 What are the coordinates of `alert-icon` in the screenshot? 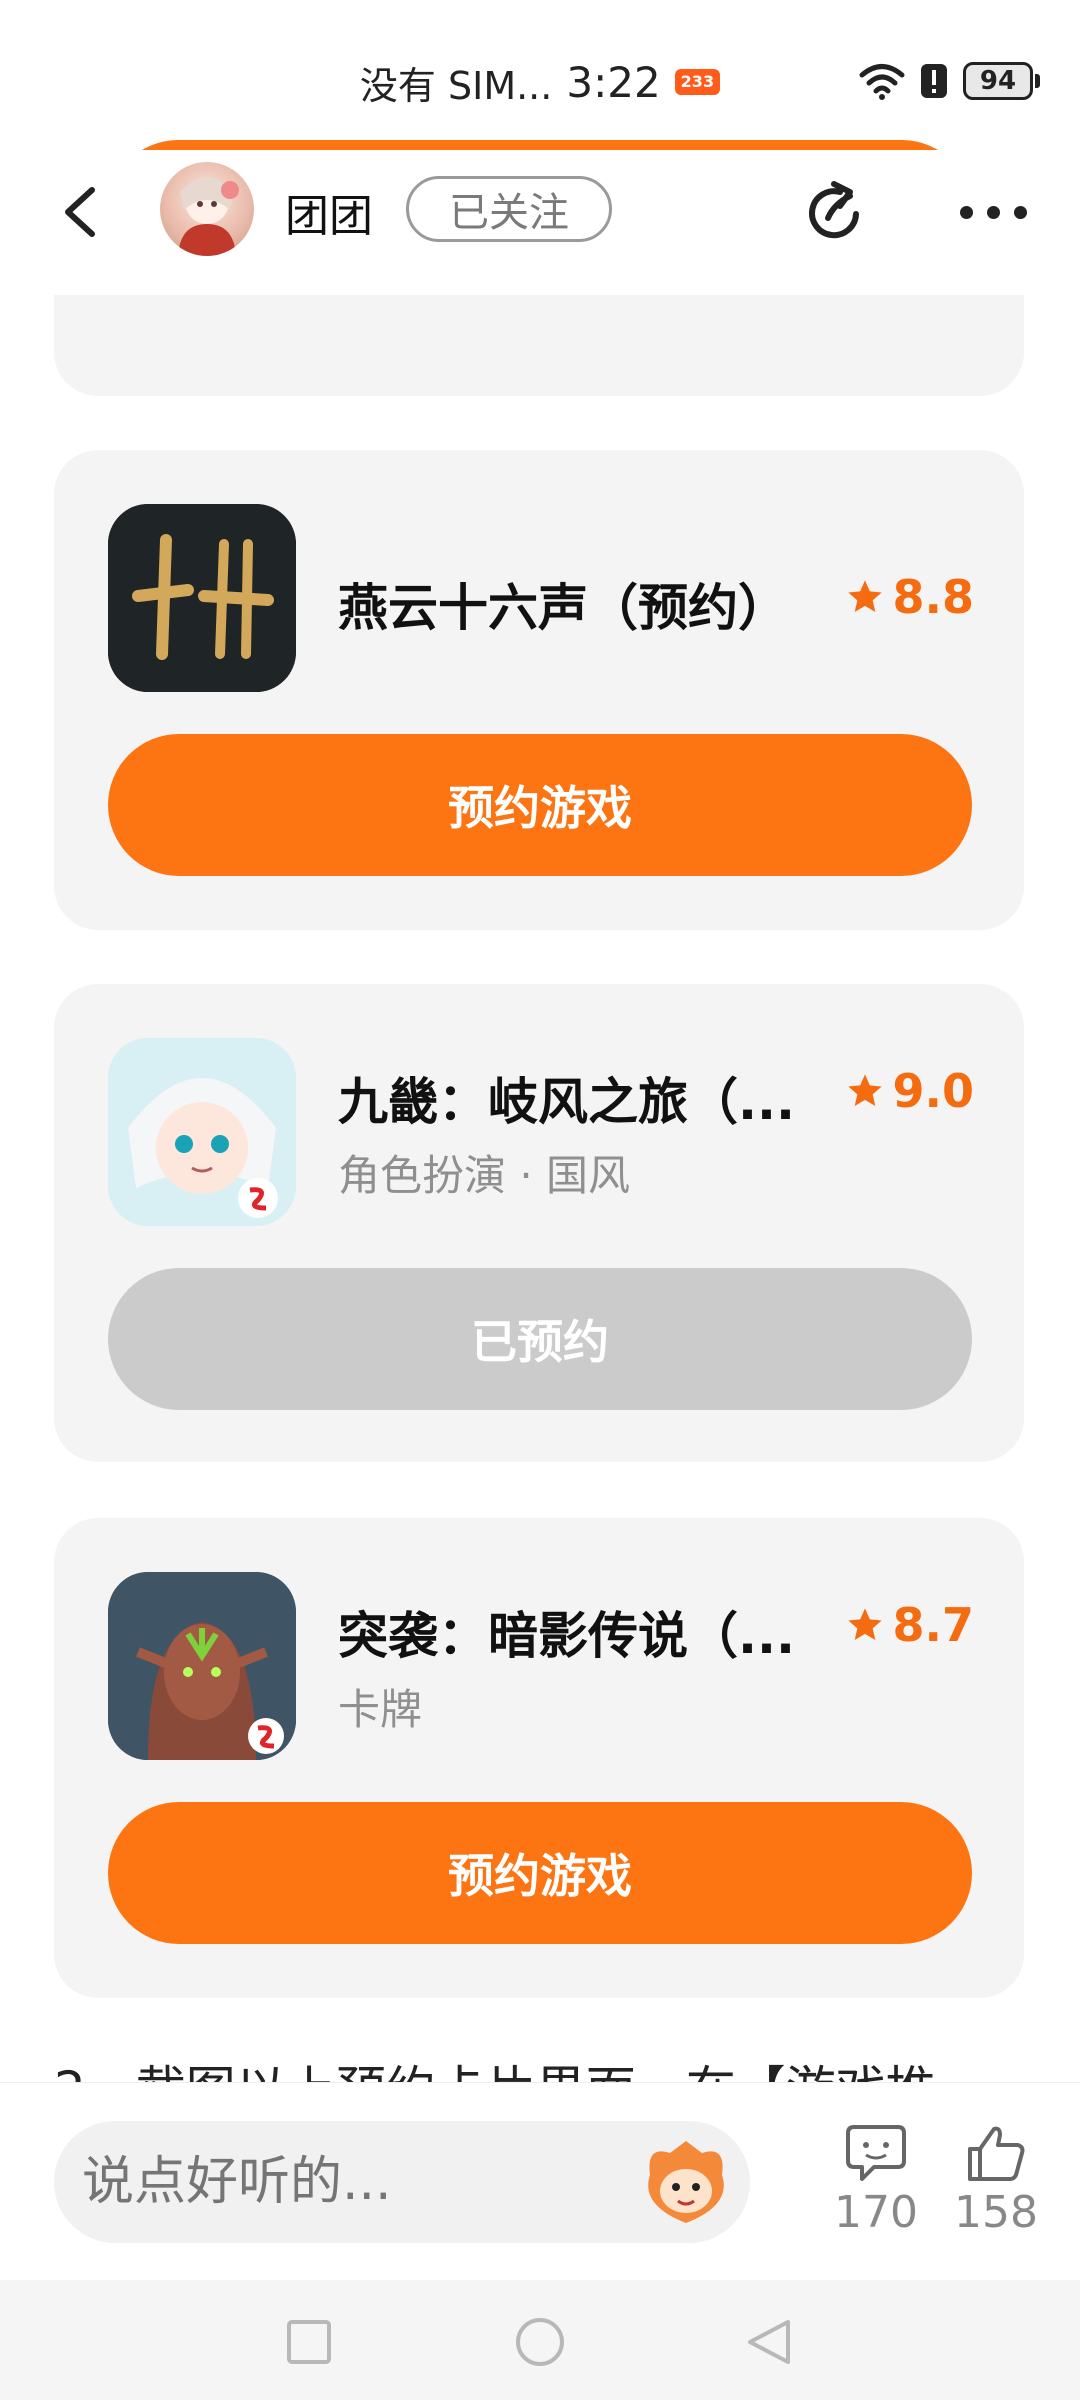 It's located at (934, 81).